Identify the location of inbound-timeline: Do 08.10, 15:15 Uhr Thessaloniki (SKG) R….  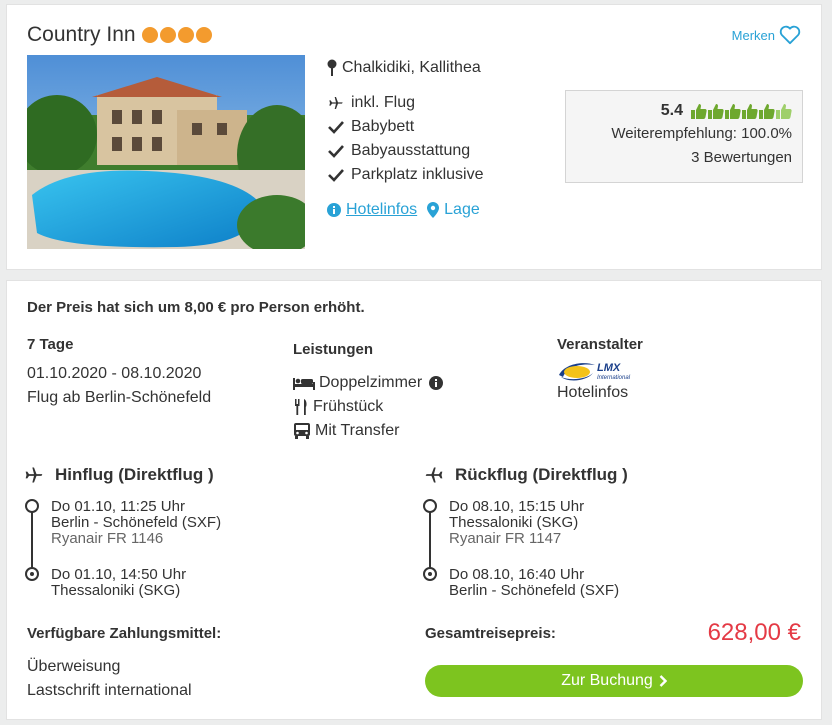
(613, 549).